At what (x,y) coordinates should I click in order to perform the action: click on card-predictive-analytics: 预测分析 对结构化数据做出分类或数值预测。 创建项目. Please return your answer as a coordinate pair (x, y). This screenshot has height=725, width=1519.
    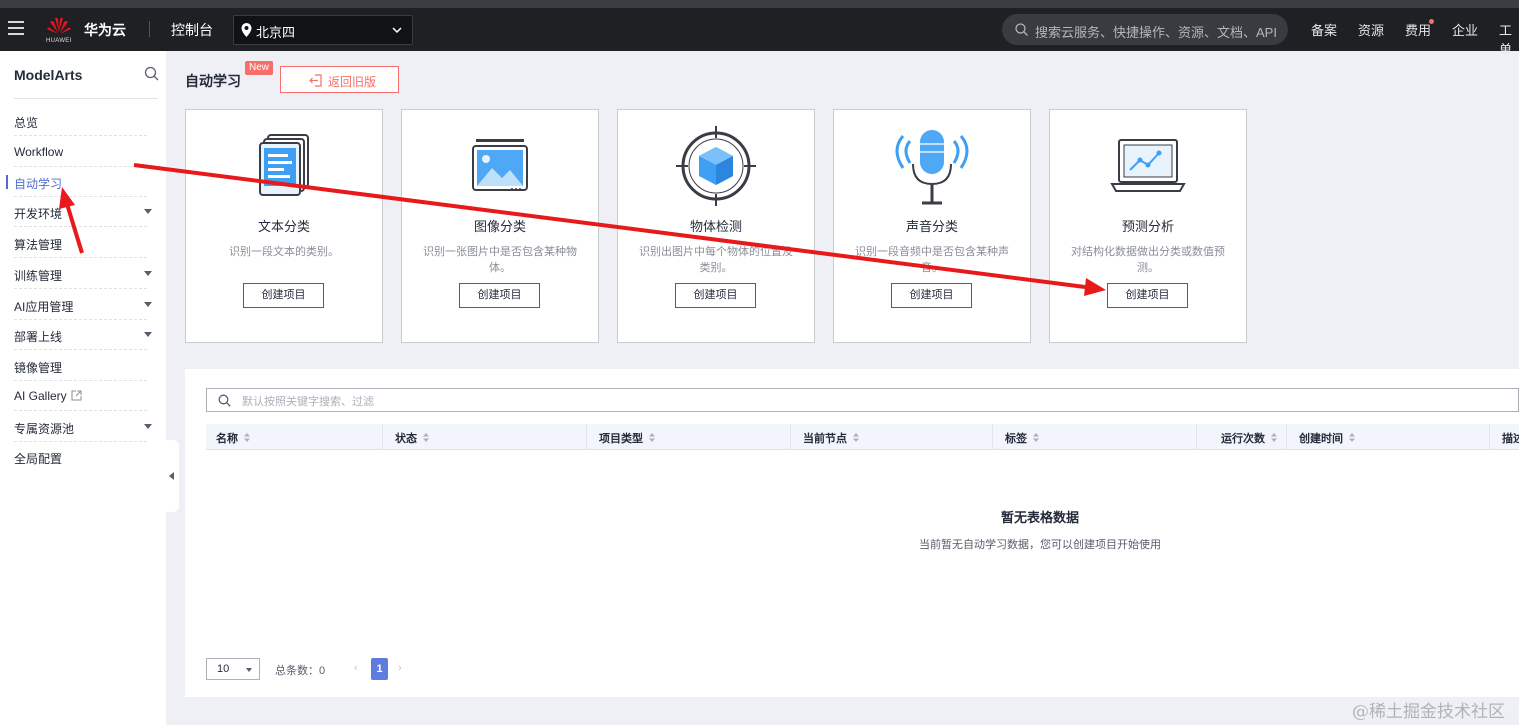
    Looking at the image, I should click on (1148, 226).